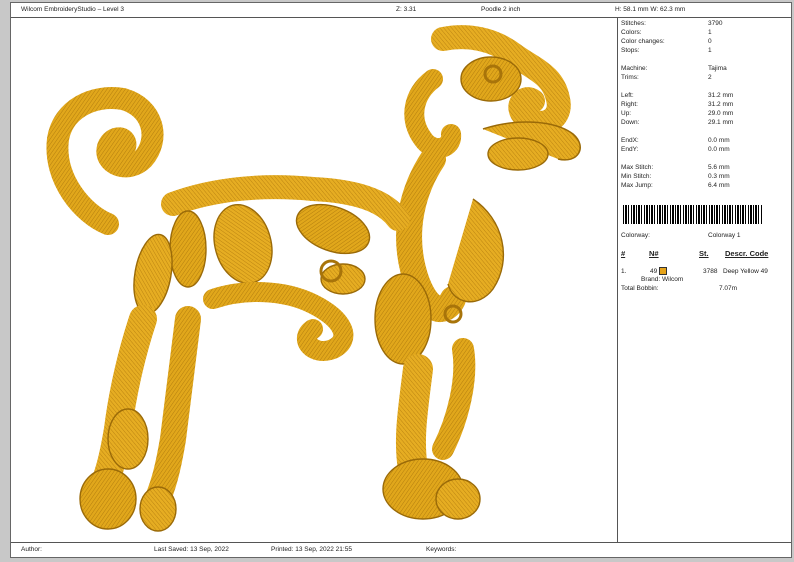 This screenshot has height=562, width=794. I want to click on stat-row: Right: 31.2 mm, so click(706, 105).